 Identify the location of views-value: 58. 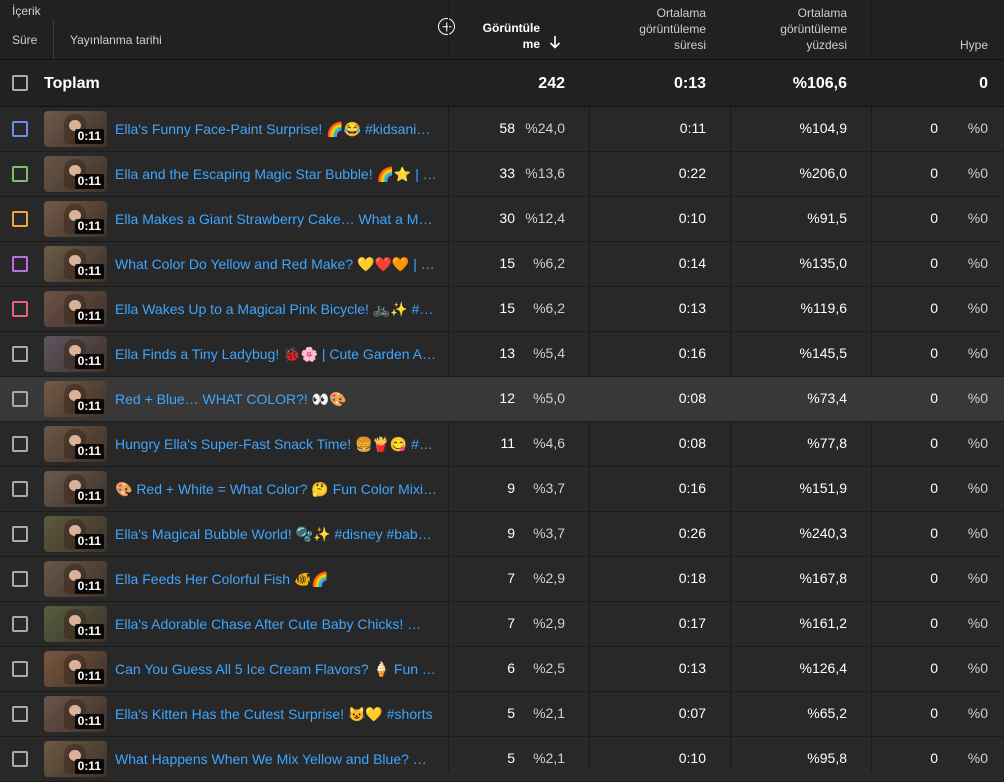
(507, 128).